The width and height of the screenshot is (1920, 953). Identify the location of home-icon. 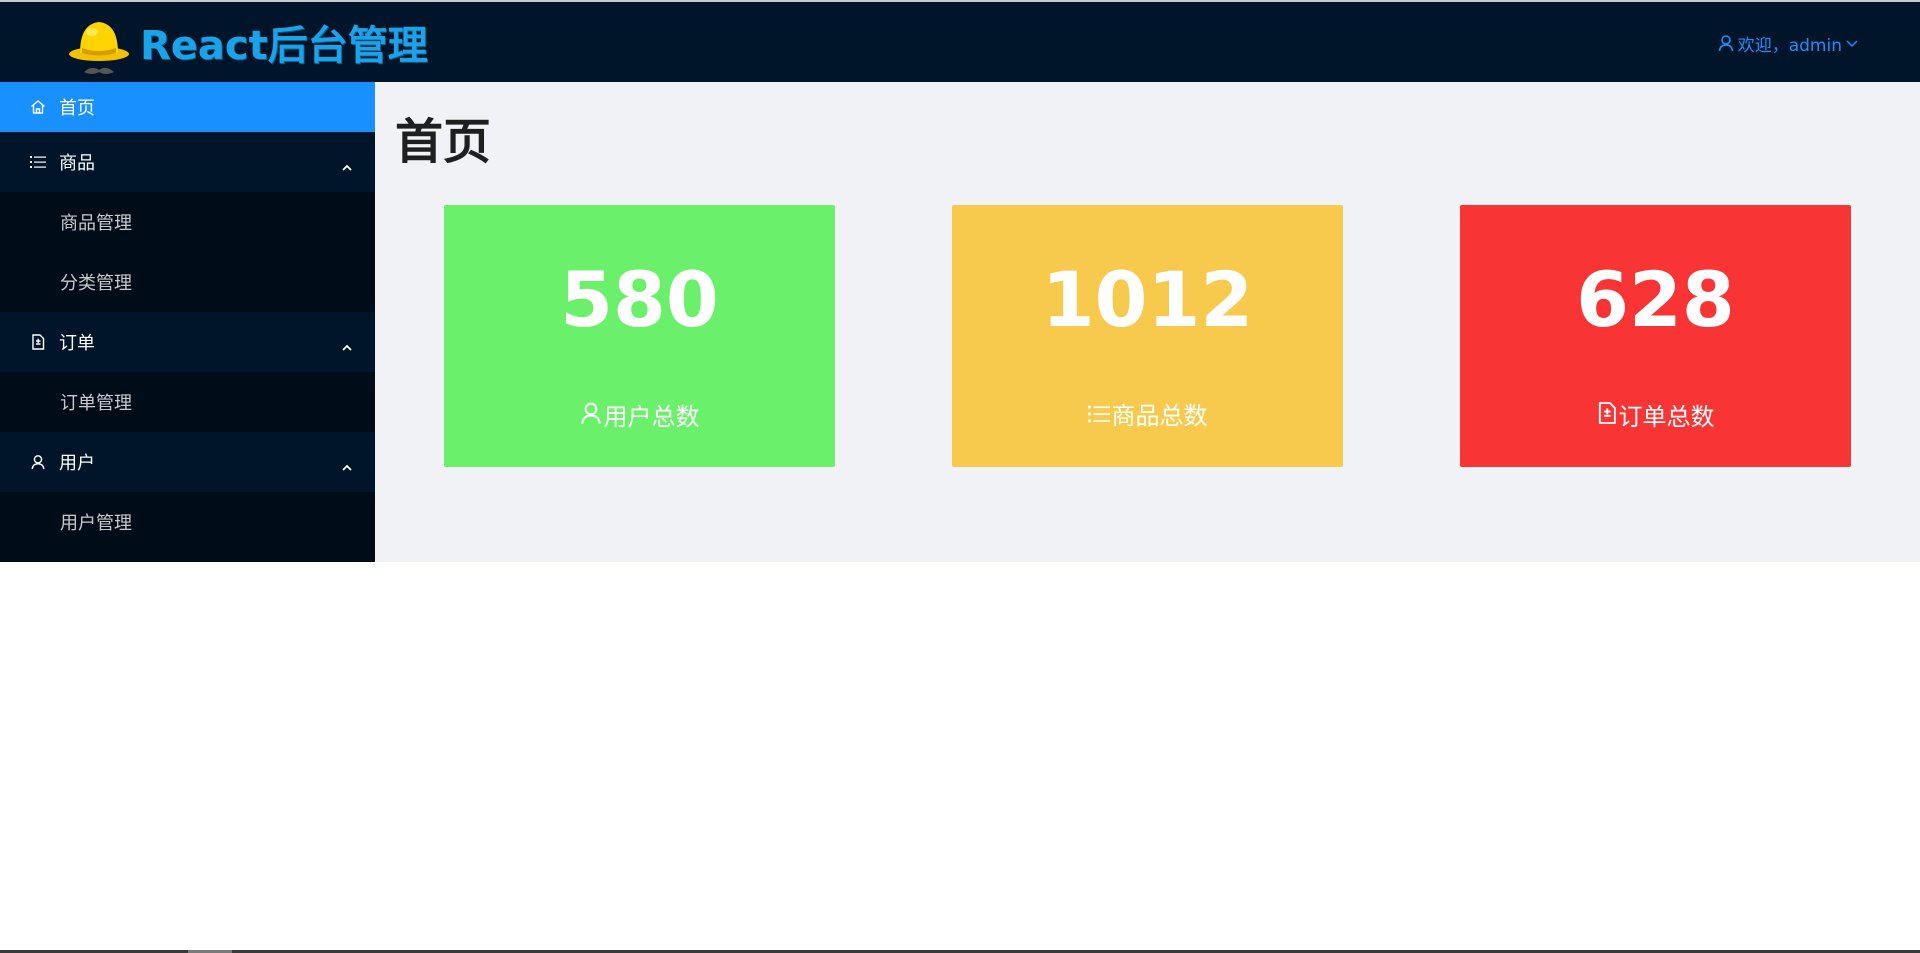
(38, 107).